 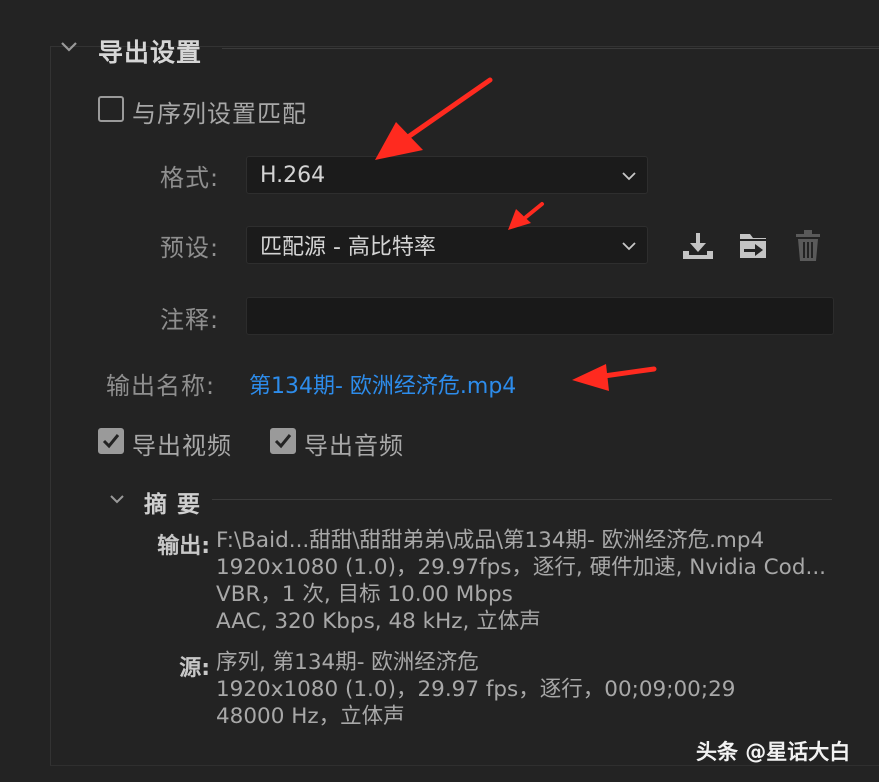 I want to click on summary-divider, so click(x=522, y=499).